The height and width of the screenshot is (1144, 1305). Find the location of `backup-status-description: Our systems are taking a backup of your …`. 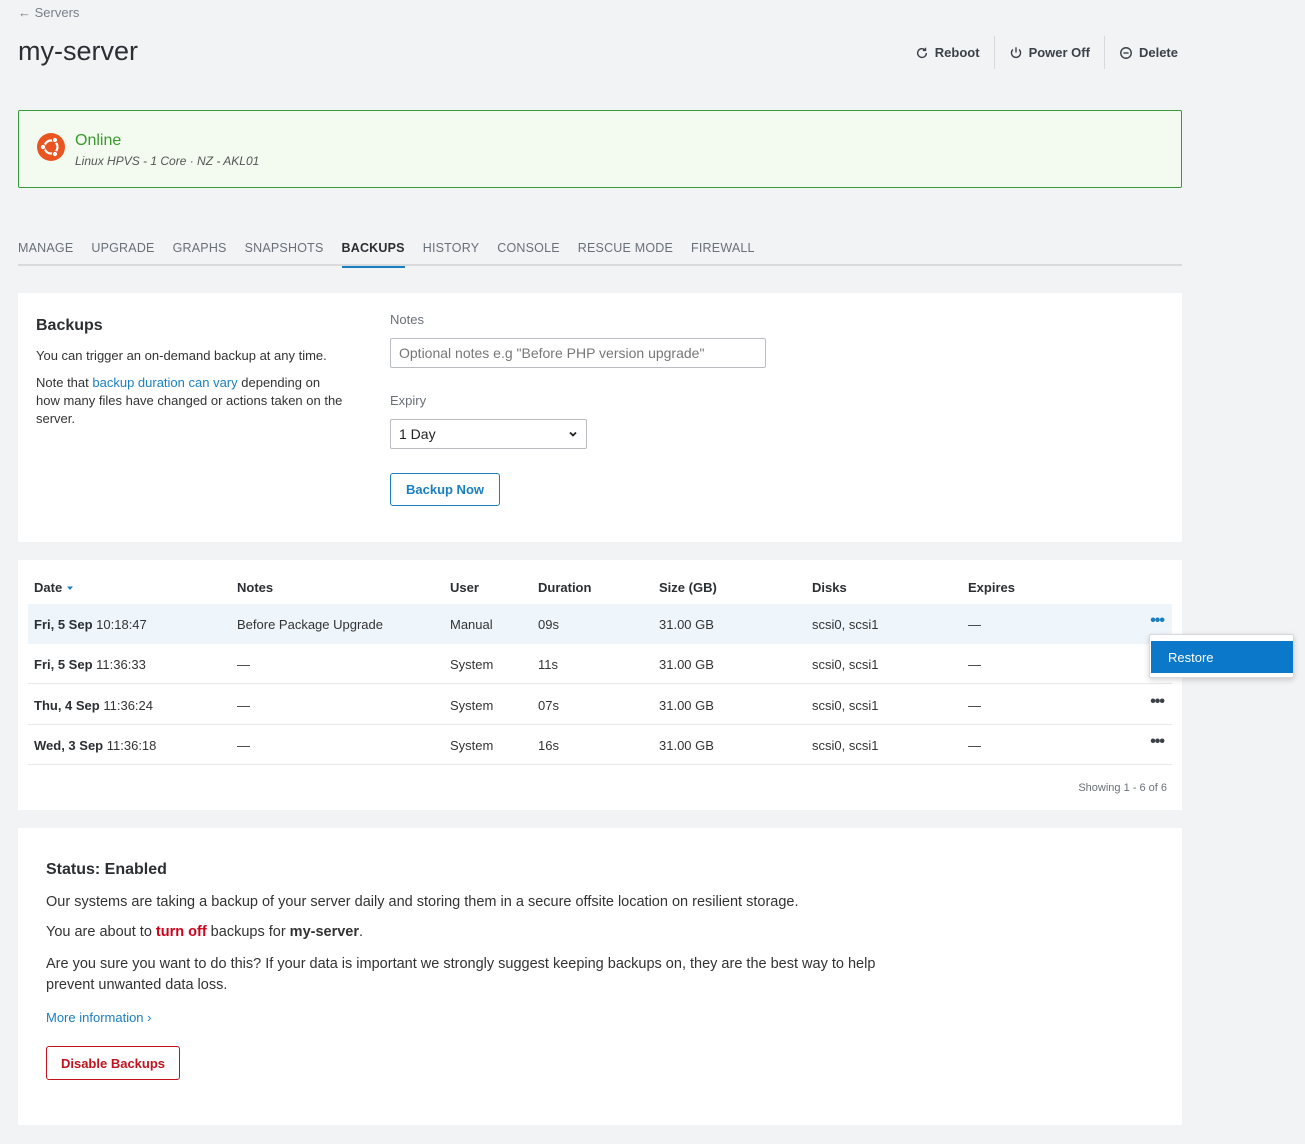

backup-status-description: Our systems are taking a backup of your … is located at coordinates (422, 902).